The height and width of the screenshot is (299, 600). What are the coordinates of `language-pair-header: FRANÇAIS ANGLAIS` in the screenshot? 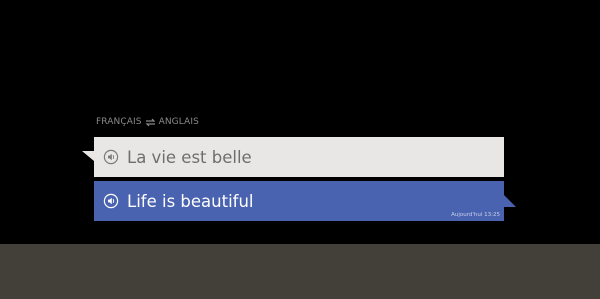 It's located at (147, 122).